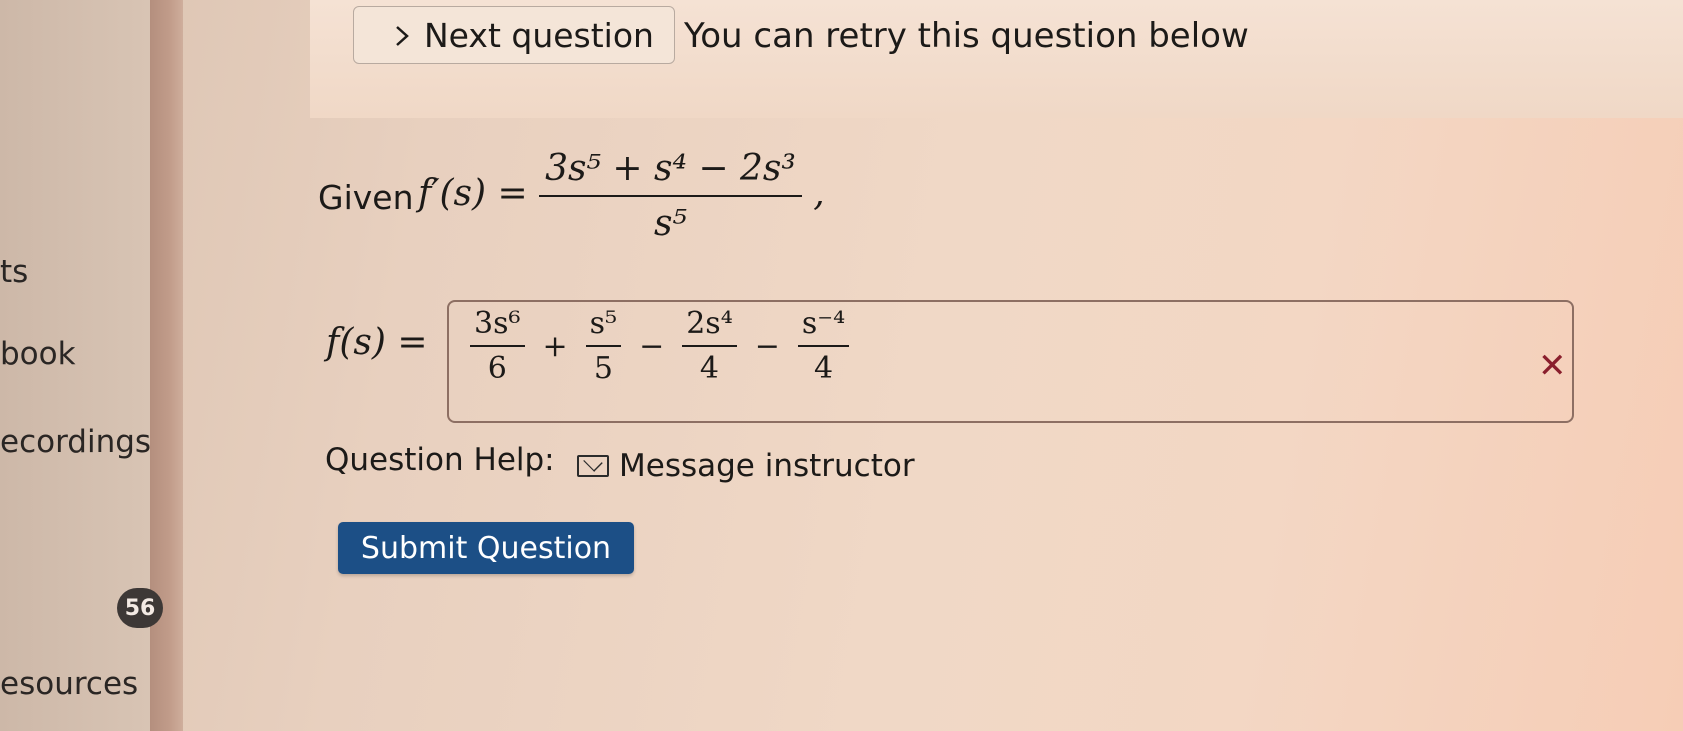  What do you see at coordinates (603, 326) in the screenshot?
I see `answer-term-num: s⁵` at bounding box center [603, 326].